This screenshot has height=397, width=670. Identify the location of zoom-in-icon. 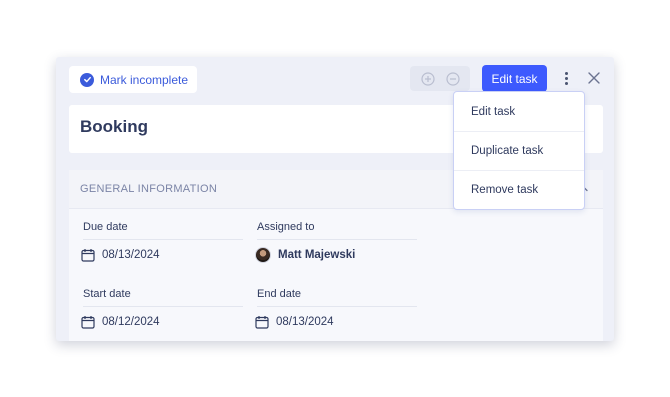
(427, 78).